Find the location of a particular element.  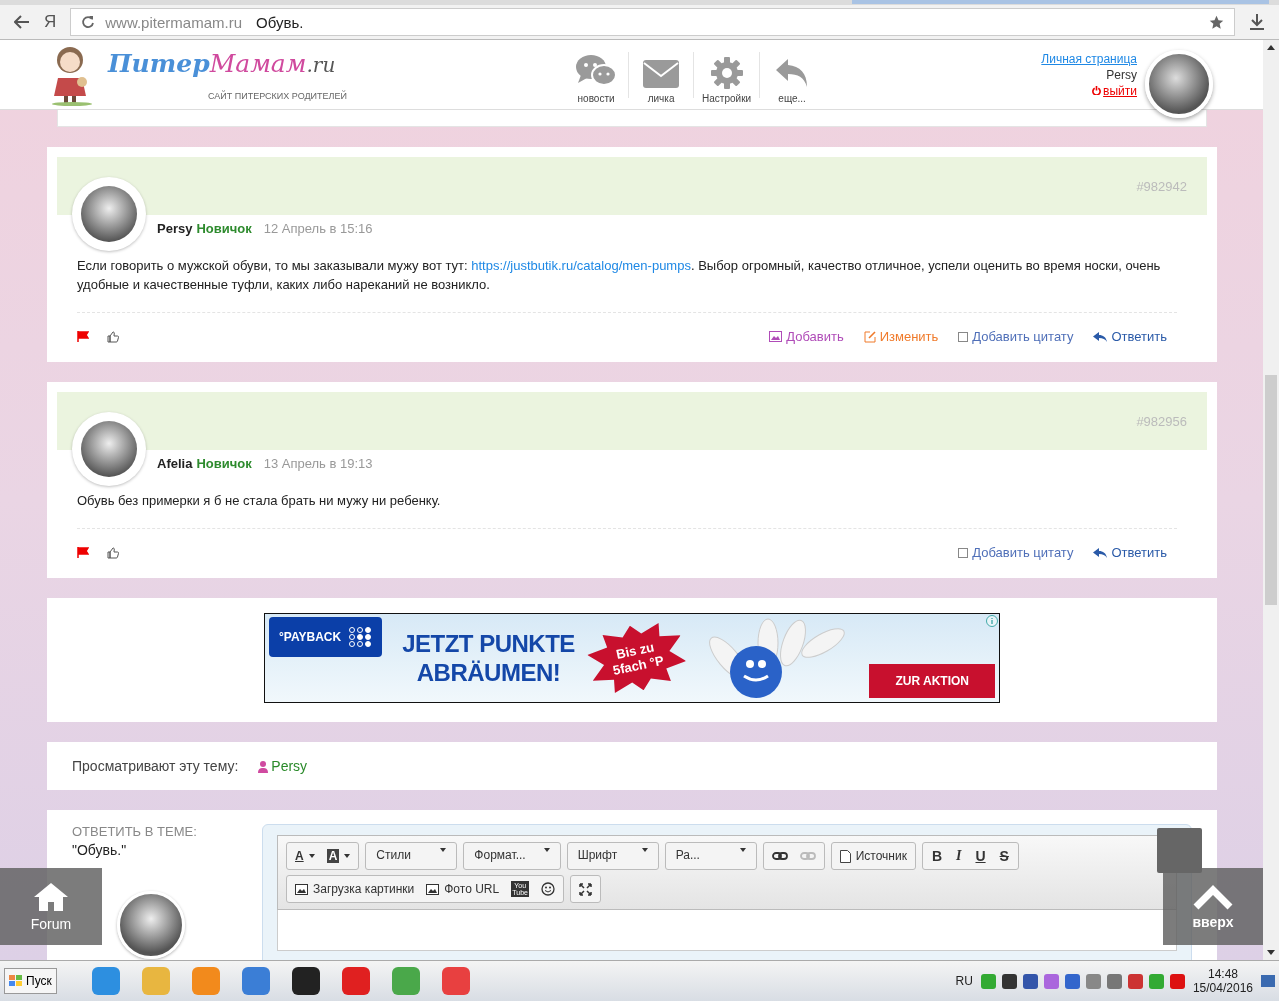

yandex-button: Я is located at coordinates (50, 22).